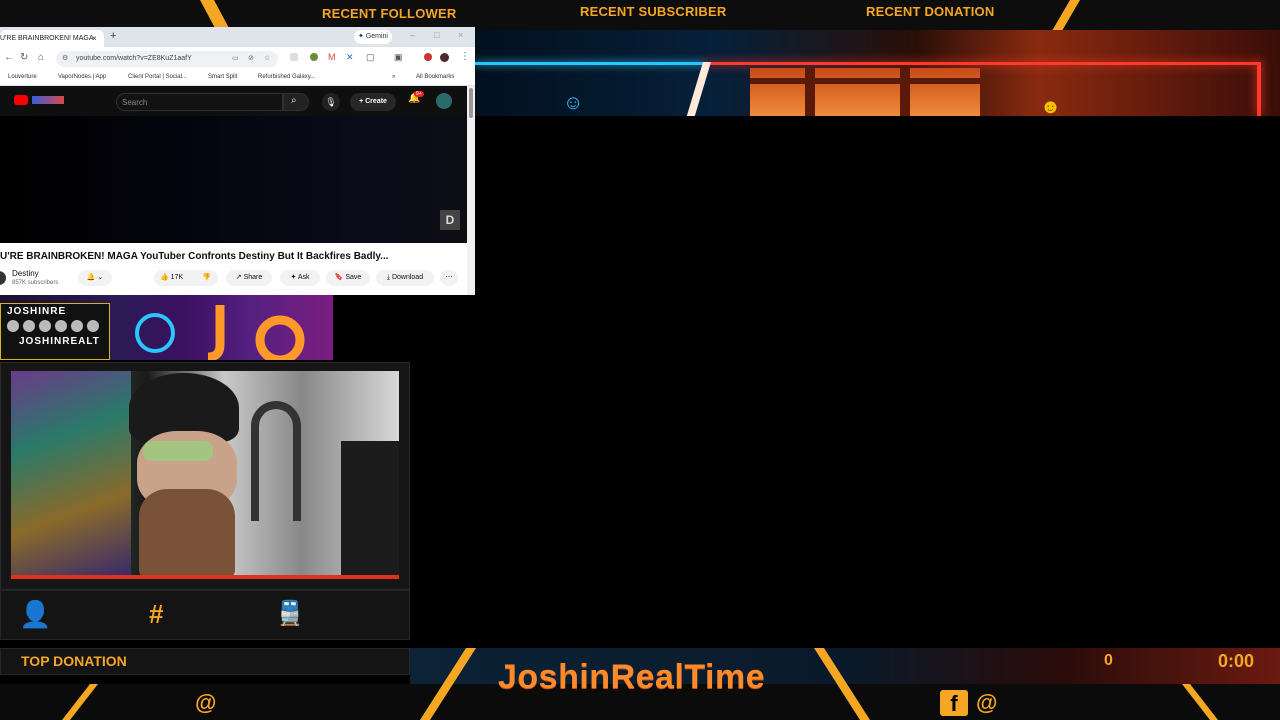 The height and width of the screenshot is (720, 1280). I want to click on promo-line-2: JOSHINREALT, so click(59, 341).